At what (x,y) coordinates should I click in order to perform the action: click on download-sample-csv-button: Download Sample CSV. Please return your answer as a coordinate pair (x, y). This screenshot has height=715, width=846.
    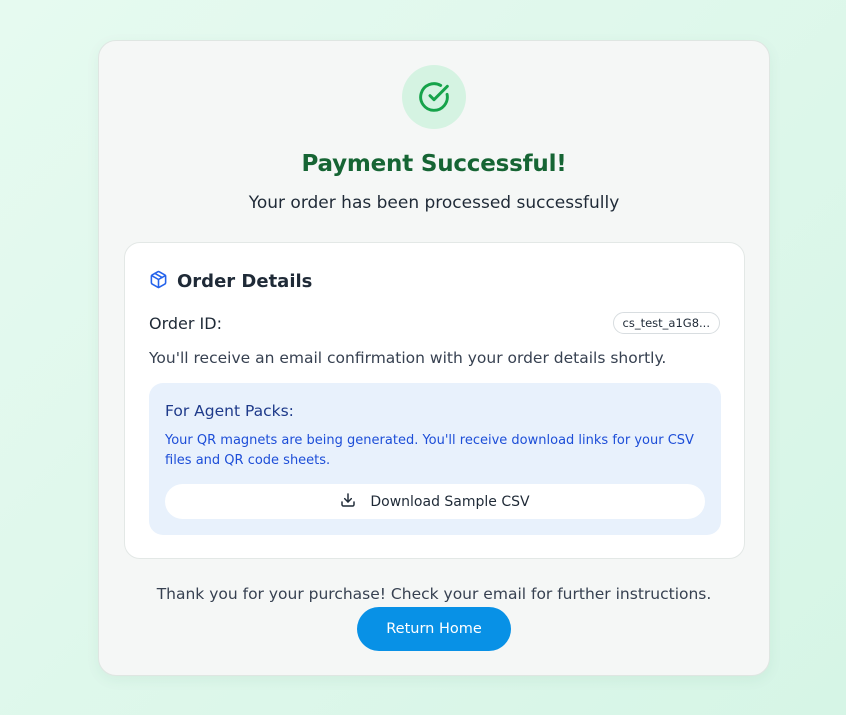
    Looking at the image, I should click on (435, 501).